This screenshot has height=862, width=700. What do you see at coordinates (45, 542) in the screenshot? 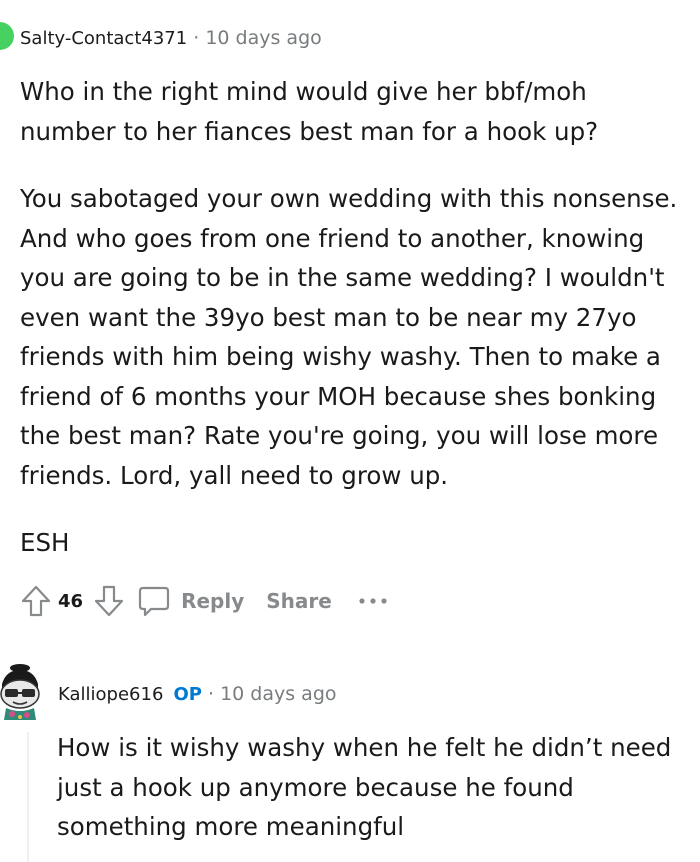
I see `comment-paragraph: ESH` at bounding box center [45, 542].